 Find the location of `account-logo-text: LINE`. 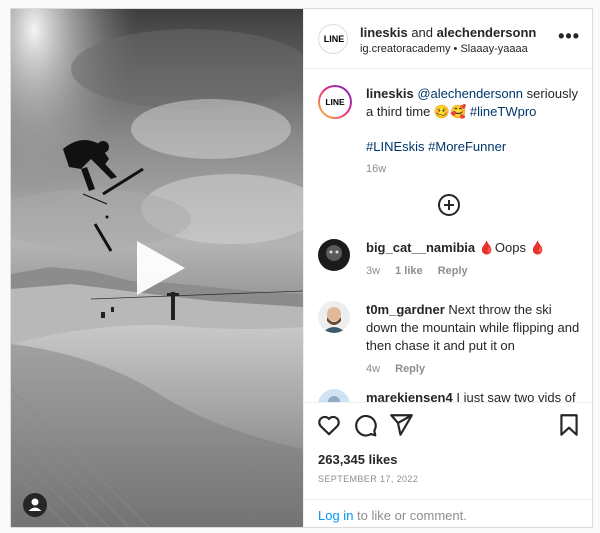

account-logo-text: LINE is located at coordinates (334, 39).